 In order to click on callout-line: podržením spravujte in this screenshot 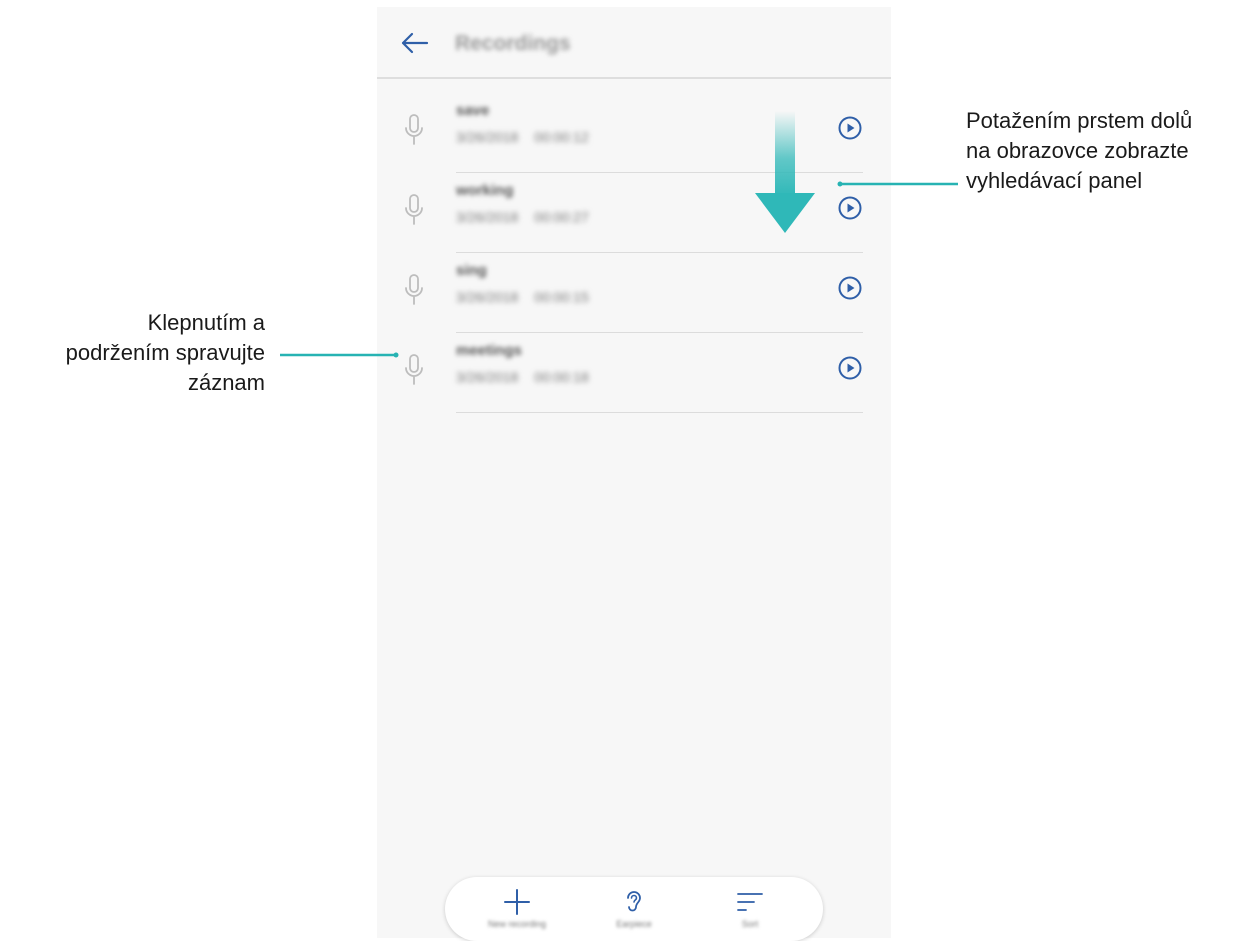, I will do `click(165, 352)`.